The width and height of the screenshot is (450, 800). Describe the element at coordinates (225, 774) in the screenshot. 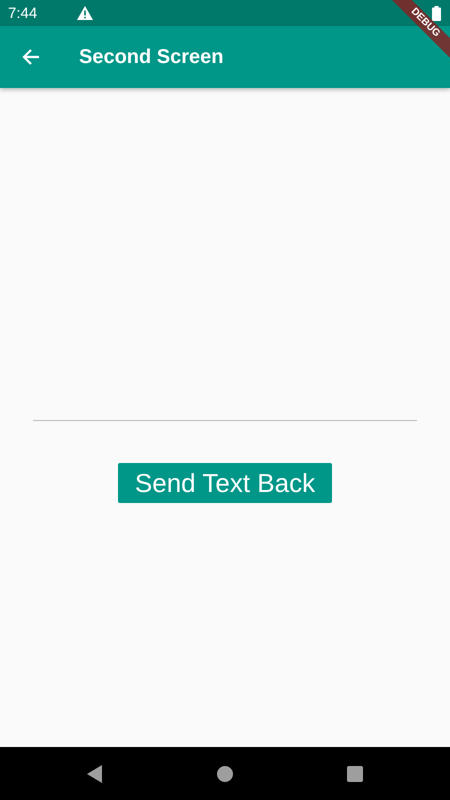

I see `home-icon` at that location.